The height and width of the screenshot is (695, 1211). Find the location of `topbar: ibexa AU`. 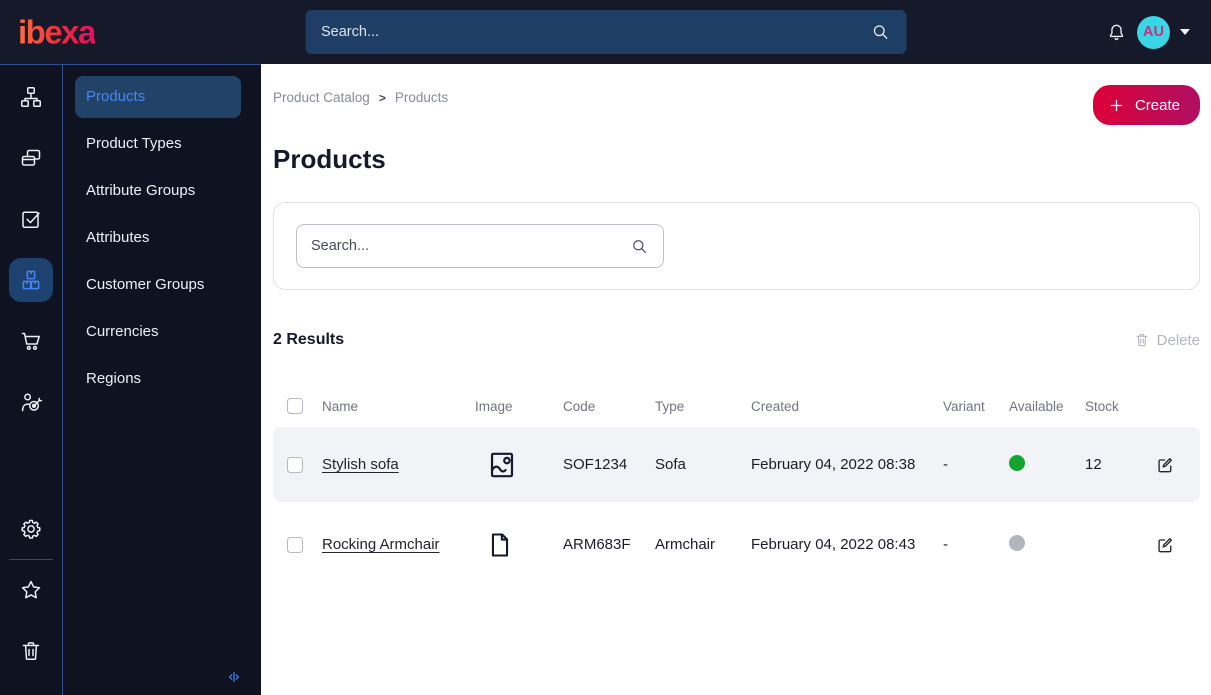

topbar: ibexa AU is located at coordinates (605, 32).